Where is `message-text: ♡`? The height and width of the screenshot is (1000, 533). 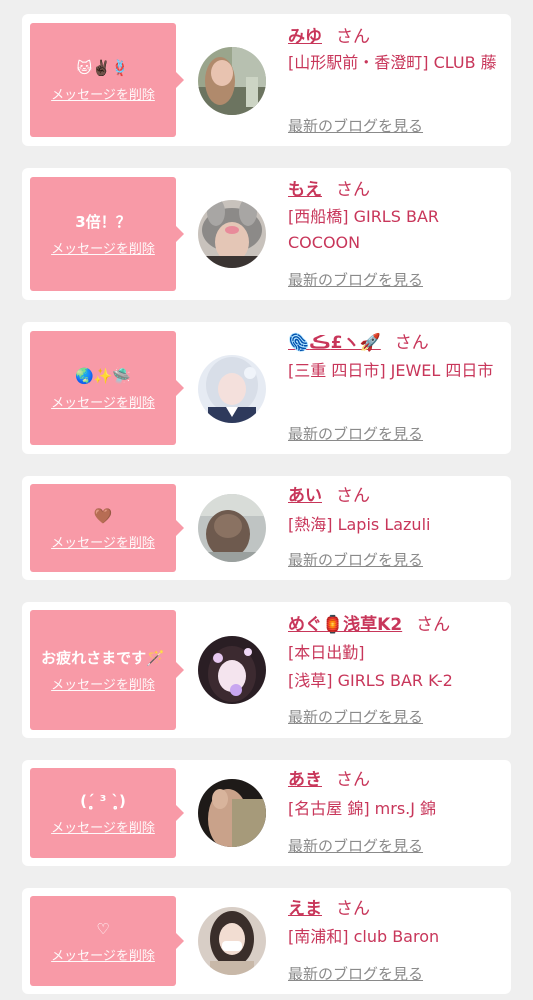
message-text: ♡ is located at coordinates (103, 928).